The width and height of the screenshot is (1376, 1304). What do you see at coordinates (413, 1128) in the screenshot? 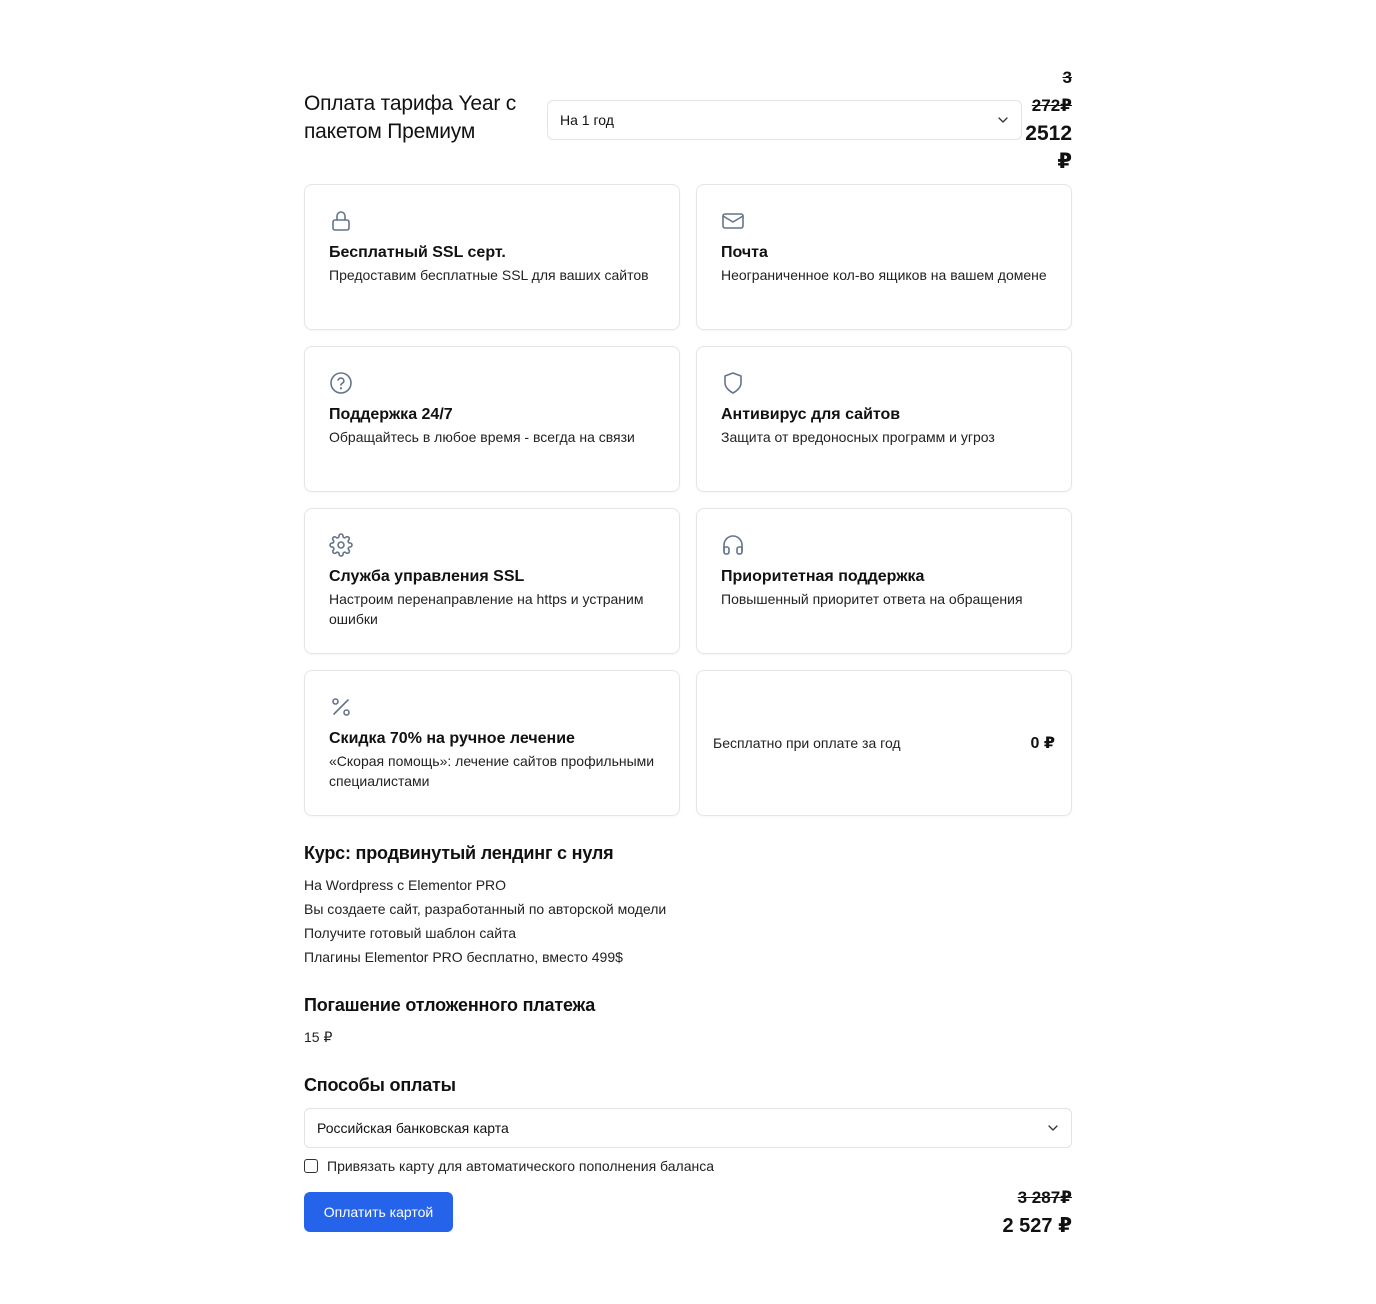
I see `payment-method-value: Российская банковская карта` at bounding box center [413, 1128].